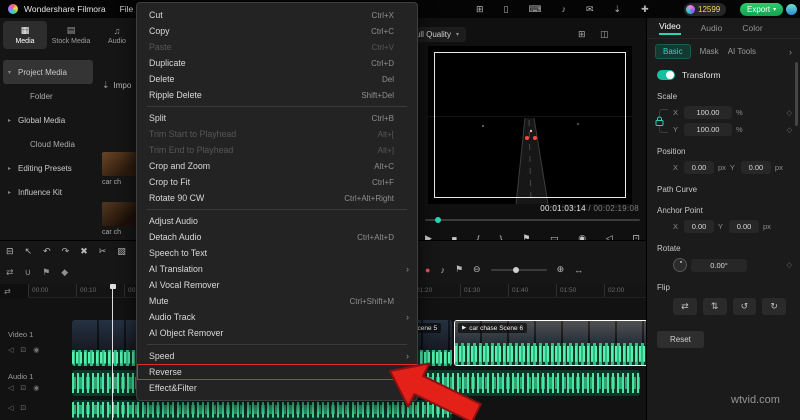  I want to click on timeline-music-clip, so click(262, 410).